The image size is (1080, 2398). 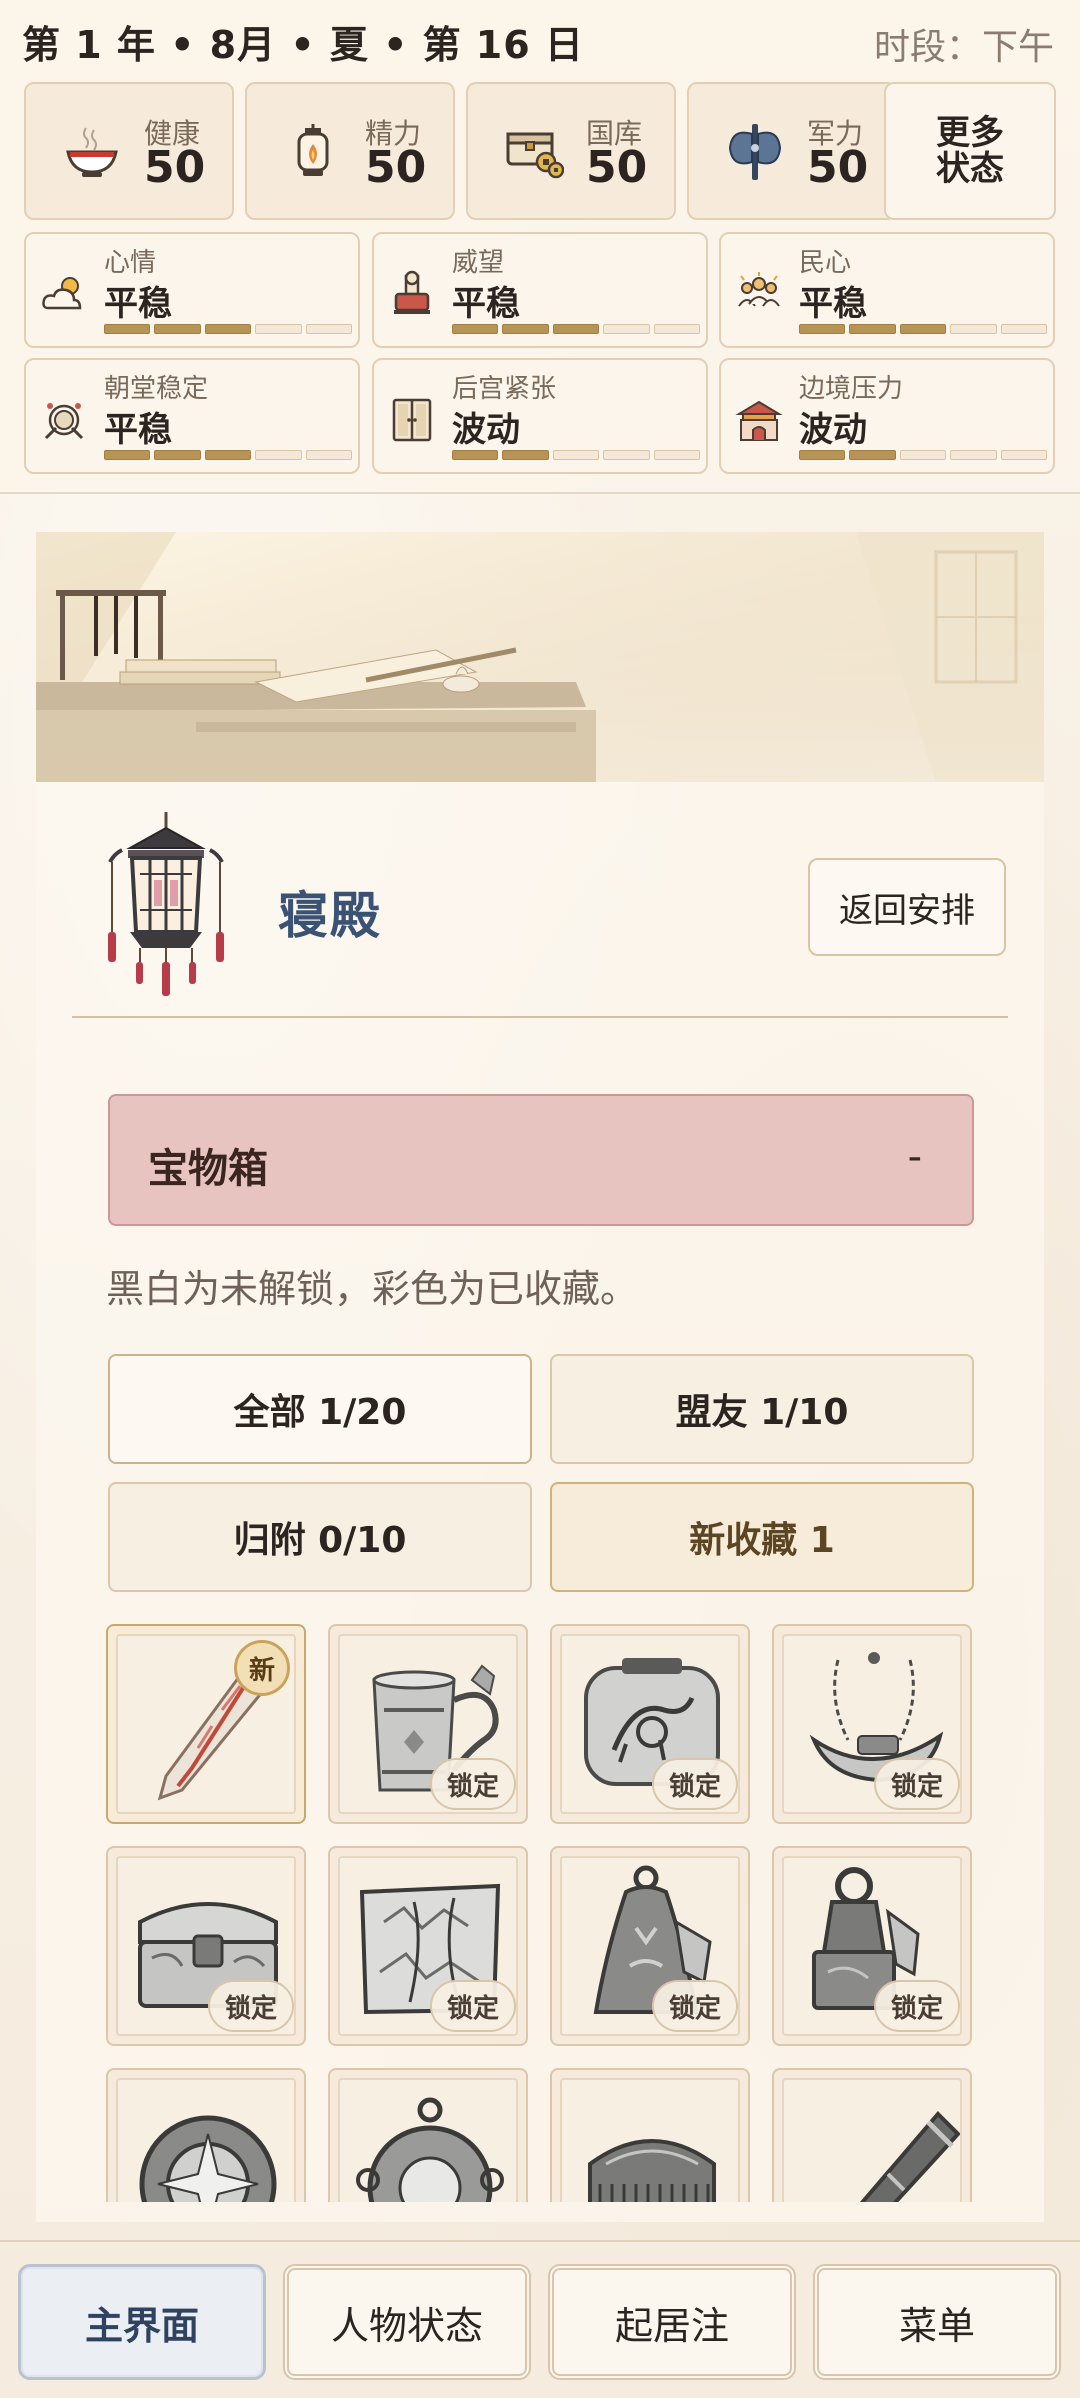 I want to click on stat-border-pressure: 边境压力 波动, so click(x=887, y=416).